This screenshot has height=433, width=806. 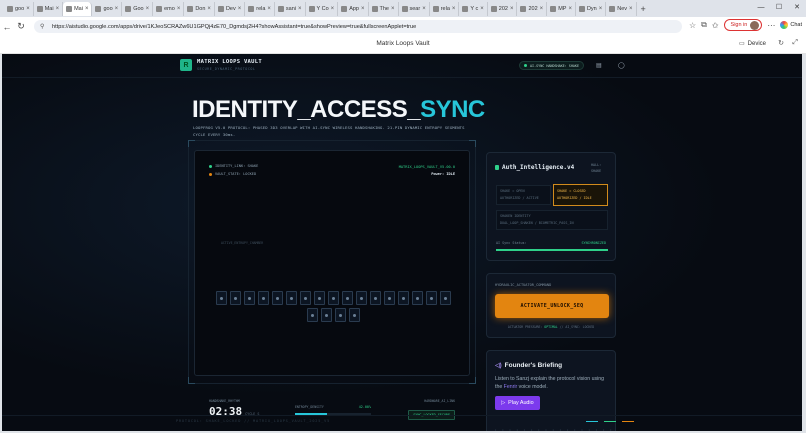 I want to click on fullscreen-icon: ⤢, so click(x=795, y=43).